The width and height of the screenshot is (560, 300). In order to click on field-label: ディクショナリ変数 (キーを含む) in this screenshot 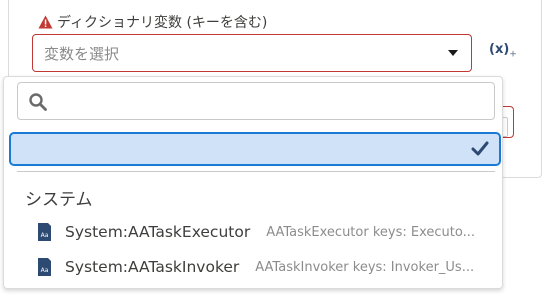, I will do `click(152, 22)`.